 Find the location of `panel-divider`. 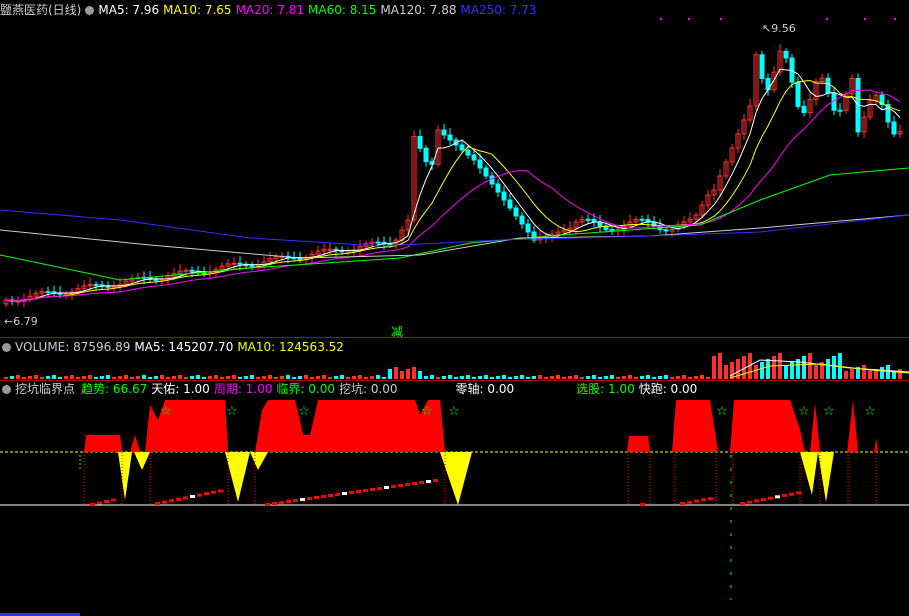

panel-divider is located at coordinates (454, 337).